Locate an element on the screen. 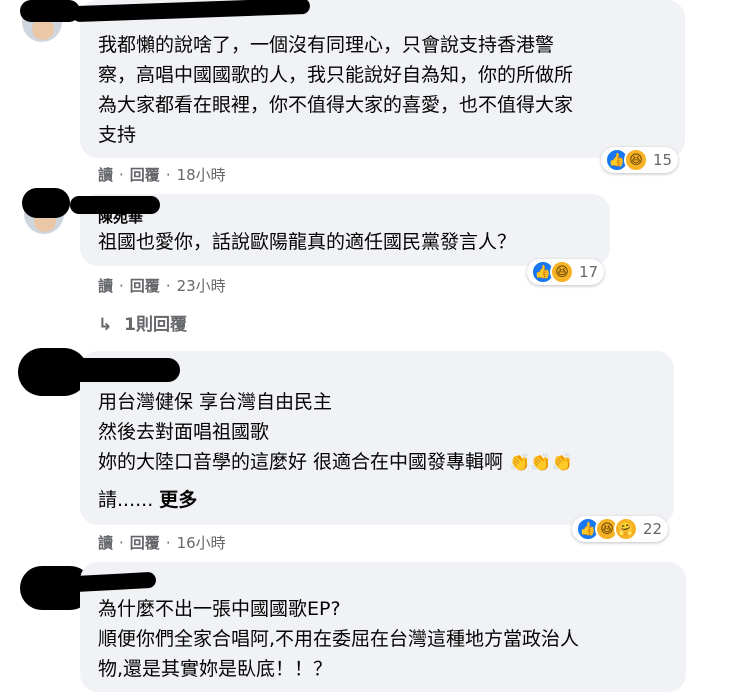  comment-text-line: 祖國也愛你，話說歐陽龍真的適任國民黨發言人？ is located at coordinates (307, 242).